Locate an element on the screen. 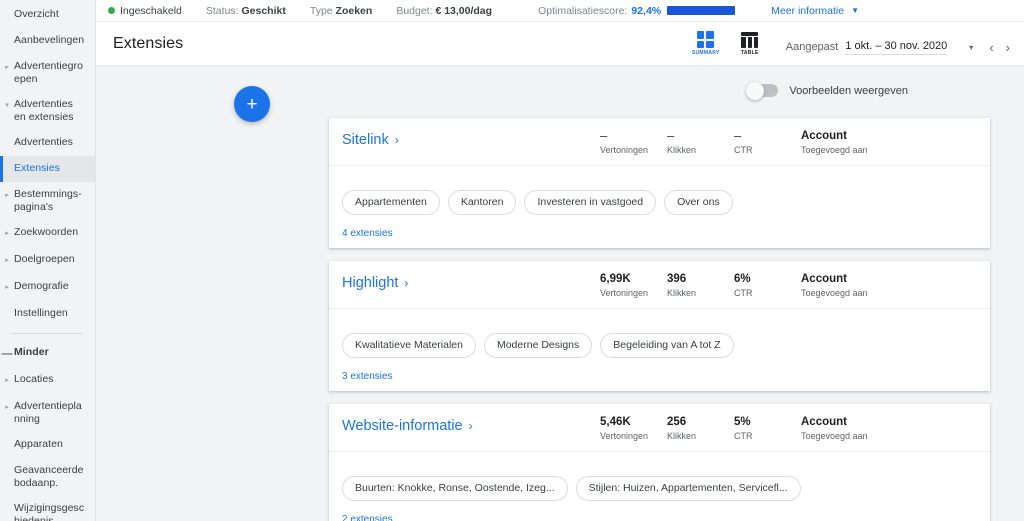 This screenshot has width=1024, height=521. sidebar-item-apparaten: Apparaten is located at coordinates (47, 445).